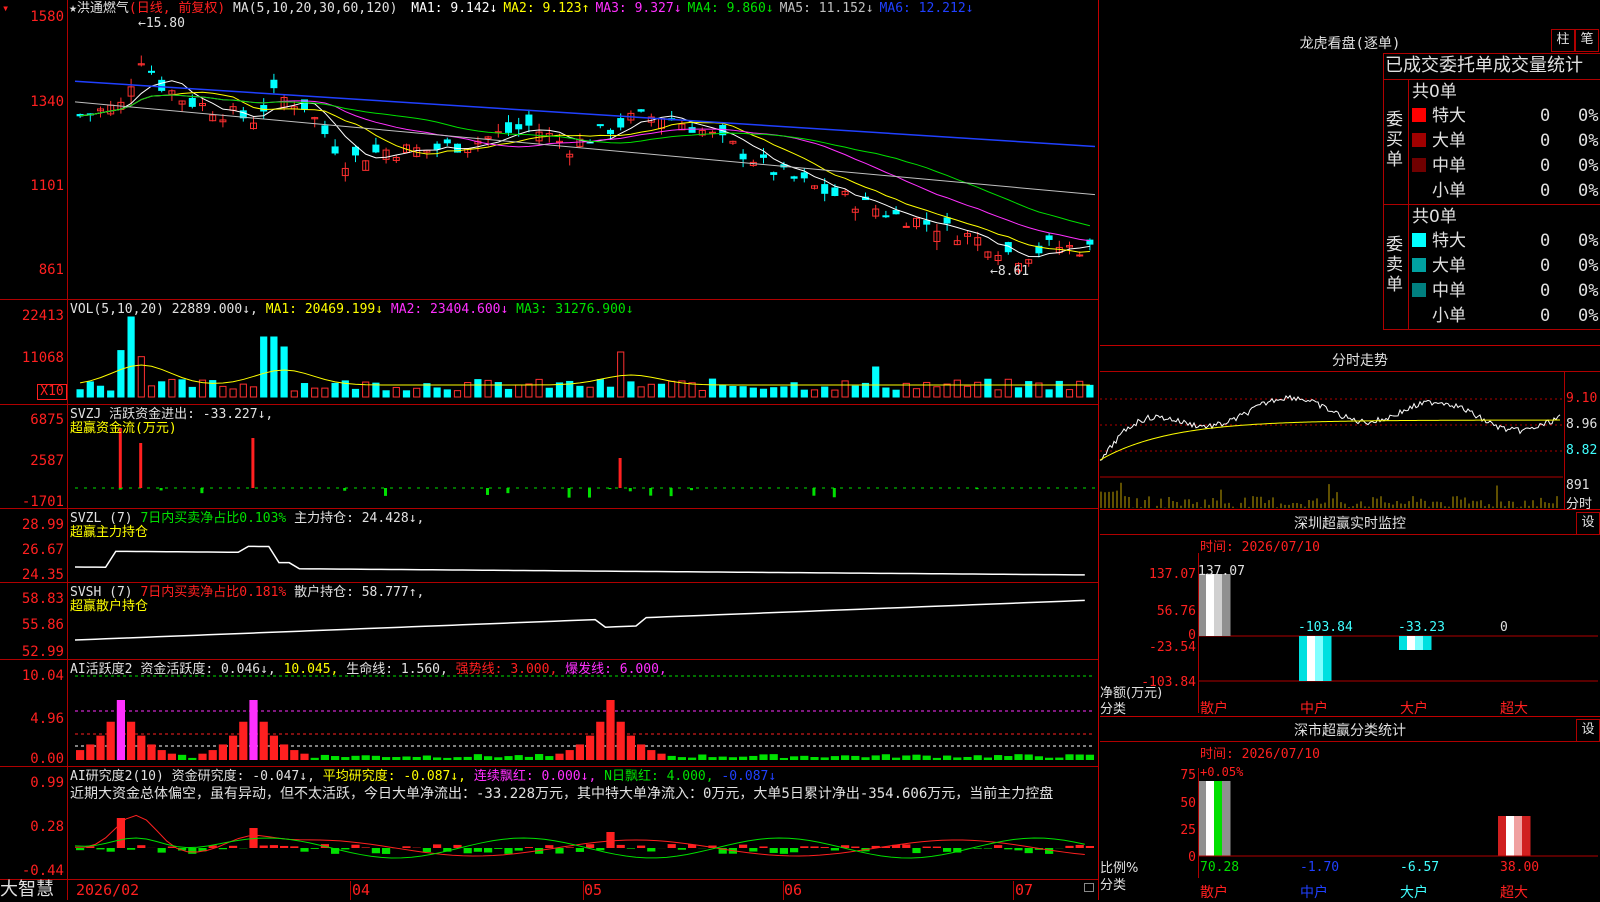 The height and width of the screenshot is (902, 1600). What do you see at coordinates (32, 525) in the screenshot?
I see `y-label-svzl-1: 28.99` at bounding box center [32, 525].